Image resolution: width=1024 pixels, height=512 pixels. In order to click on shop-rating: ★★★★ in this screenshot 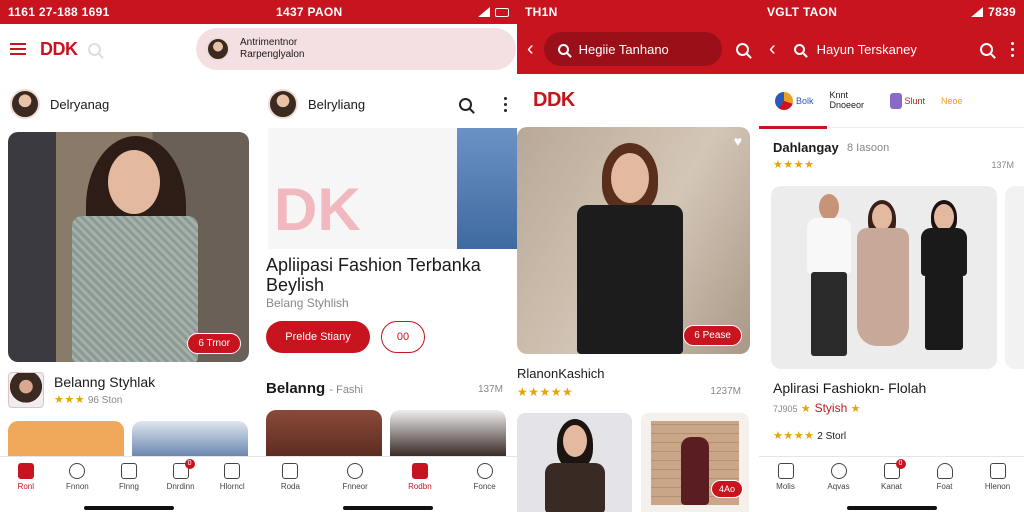, I will do `click(794, 165)`.